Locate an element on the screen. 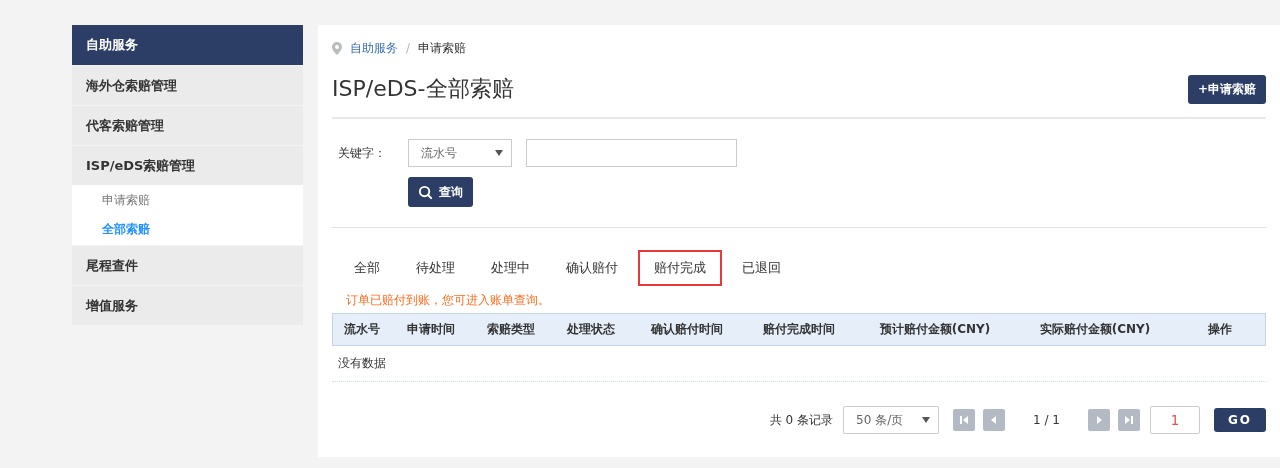  column-header: 流水号 is located at coordinates (362, 329).